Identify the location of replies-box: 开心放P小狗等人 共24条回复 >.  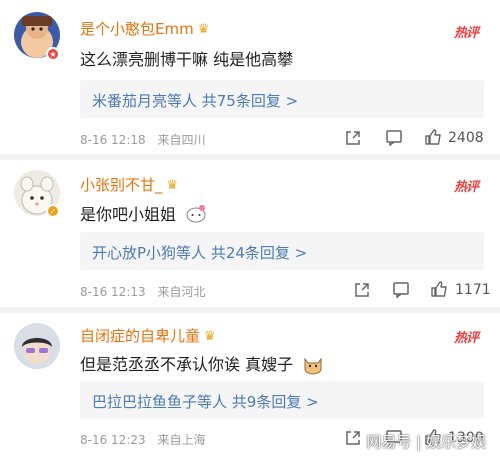
(282, 251).